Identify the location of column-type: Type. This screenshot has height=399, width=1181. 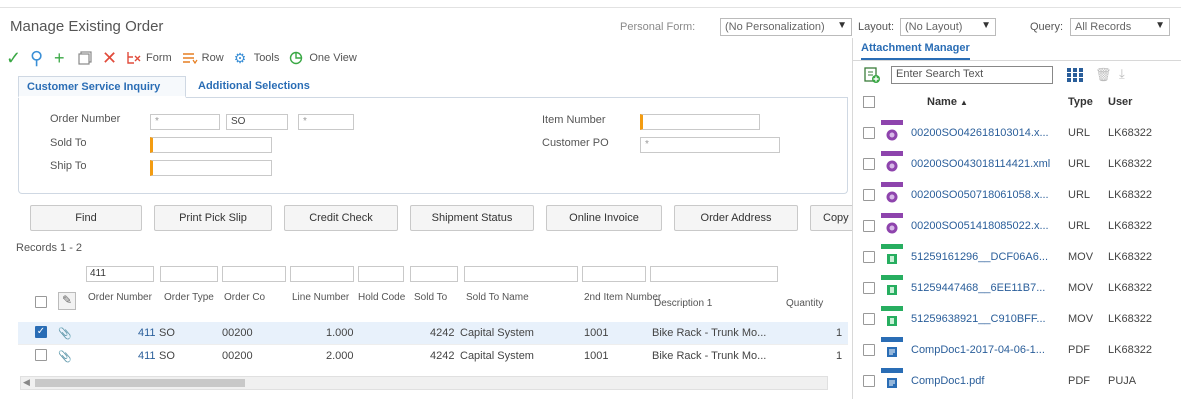
(1080, 102).